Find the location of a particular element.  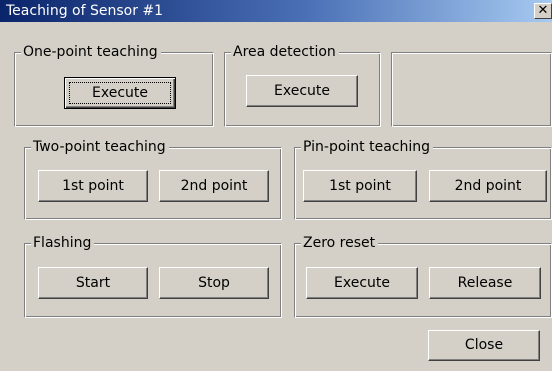

two-point-second-label: 2nd point is located at coordinates (214, 186).